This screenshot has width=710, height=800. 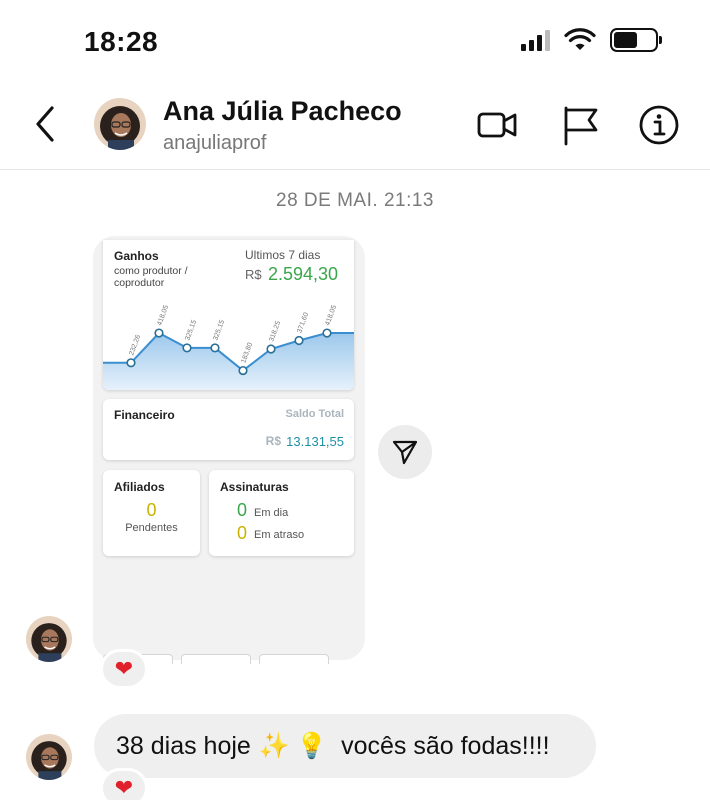 I want to click on battery-icon, so click(x=636, y=40).